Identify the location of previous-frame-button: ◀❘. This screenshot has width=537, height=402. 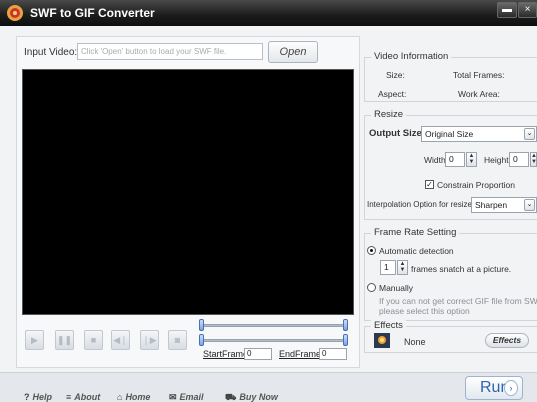
(120, 340).